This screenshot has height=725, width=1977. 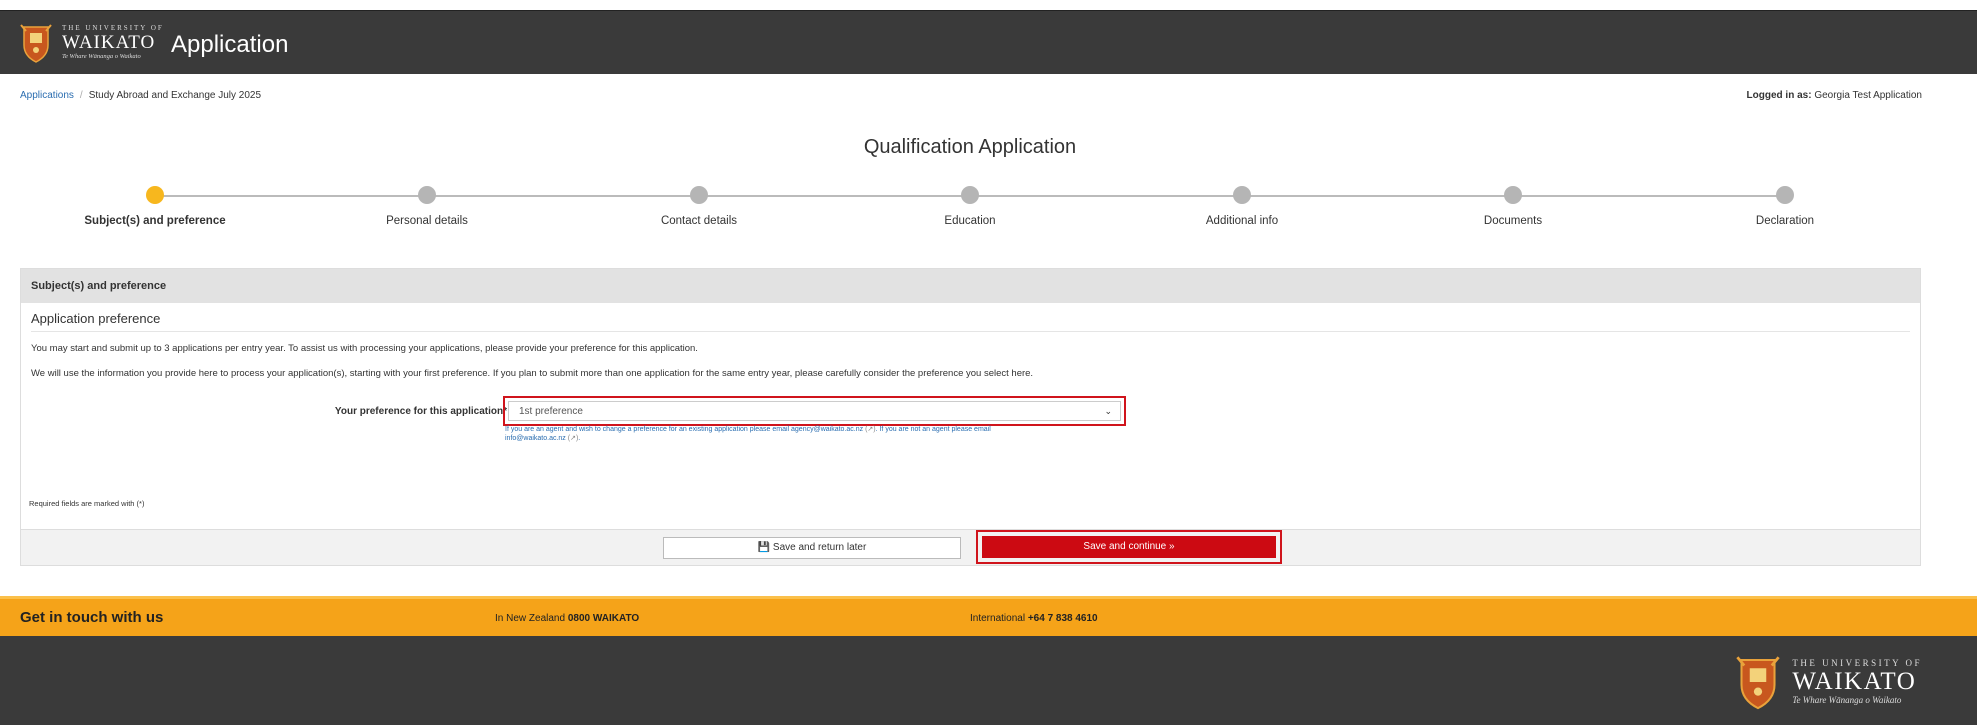 I want to click on save-and-continue-button: Save and continue », so click(x=1129, y=547).